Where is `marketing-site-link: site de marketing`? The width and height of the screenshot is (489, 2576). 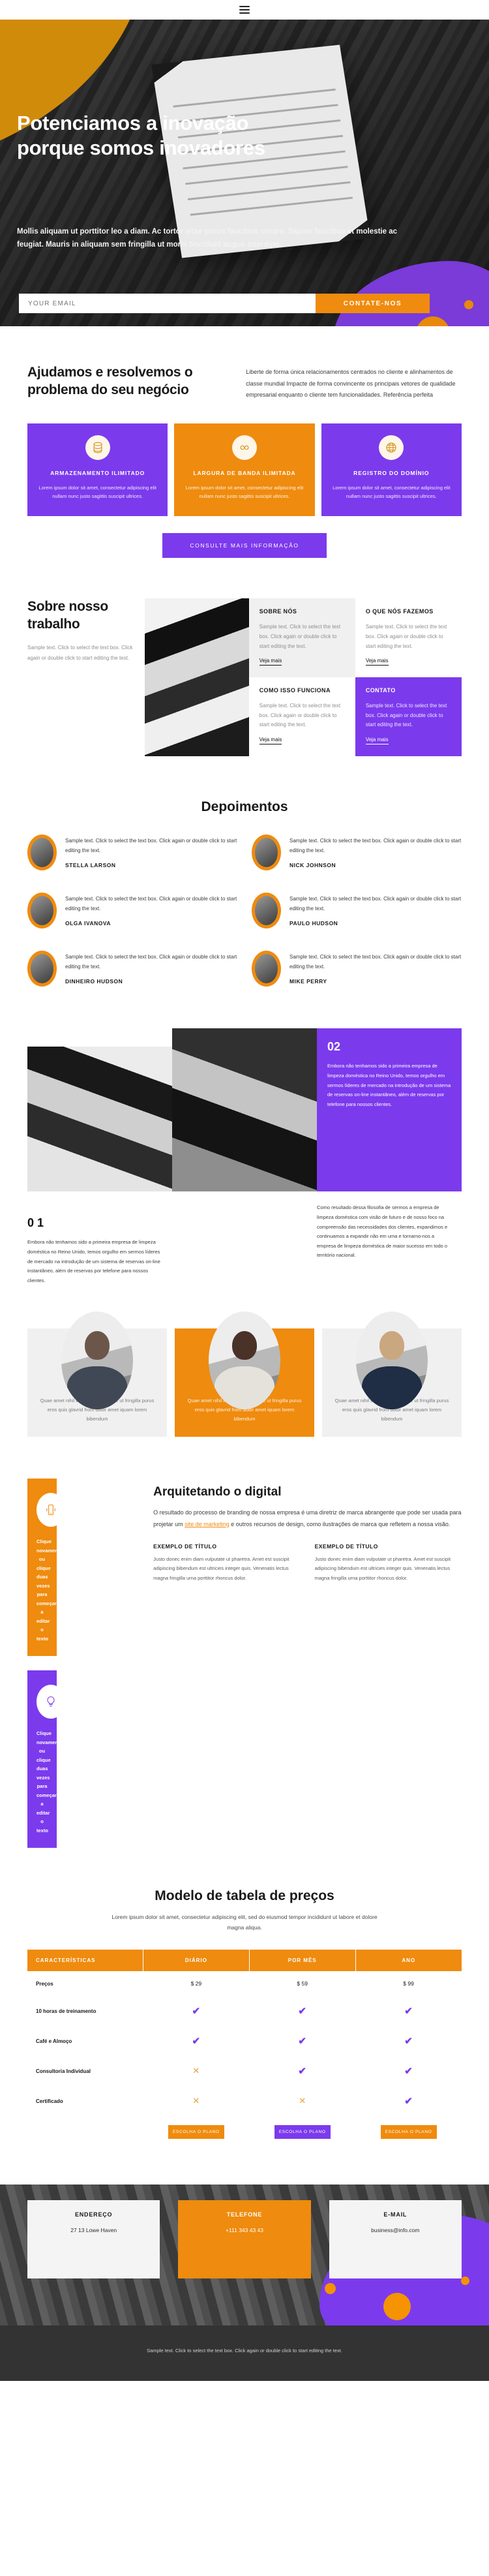
marketing-site-link: site de marketing is located at coordinates (207, 1524).